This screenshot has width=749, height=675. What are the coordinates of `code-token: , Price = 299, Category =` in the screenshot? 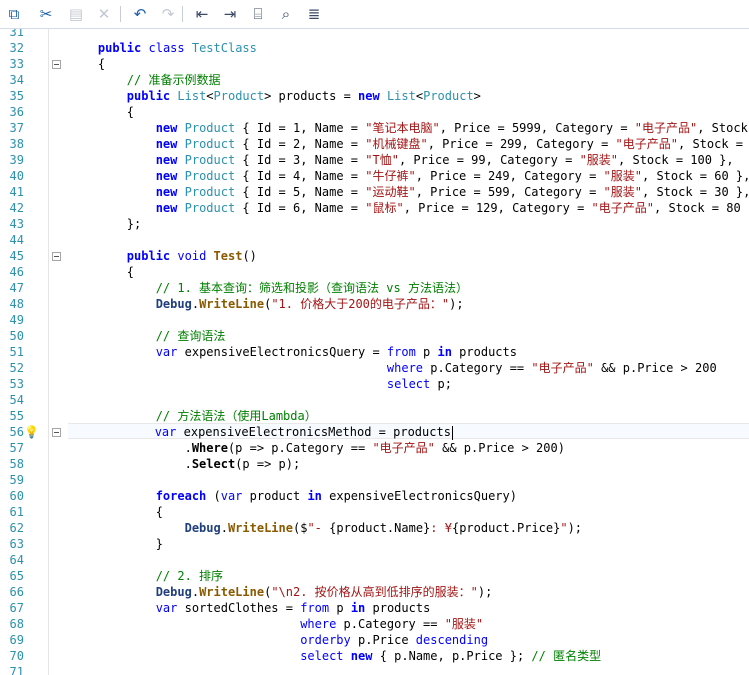 It's located at (521, 144).